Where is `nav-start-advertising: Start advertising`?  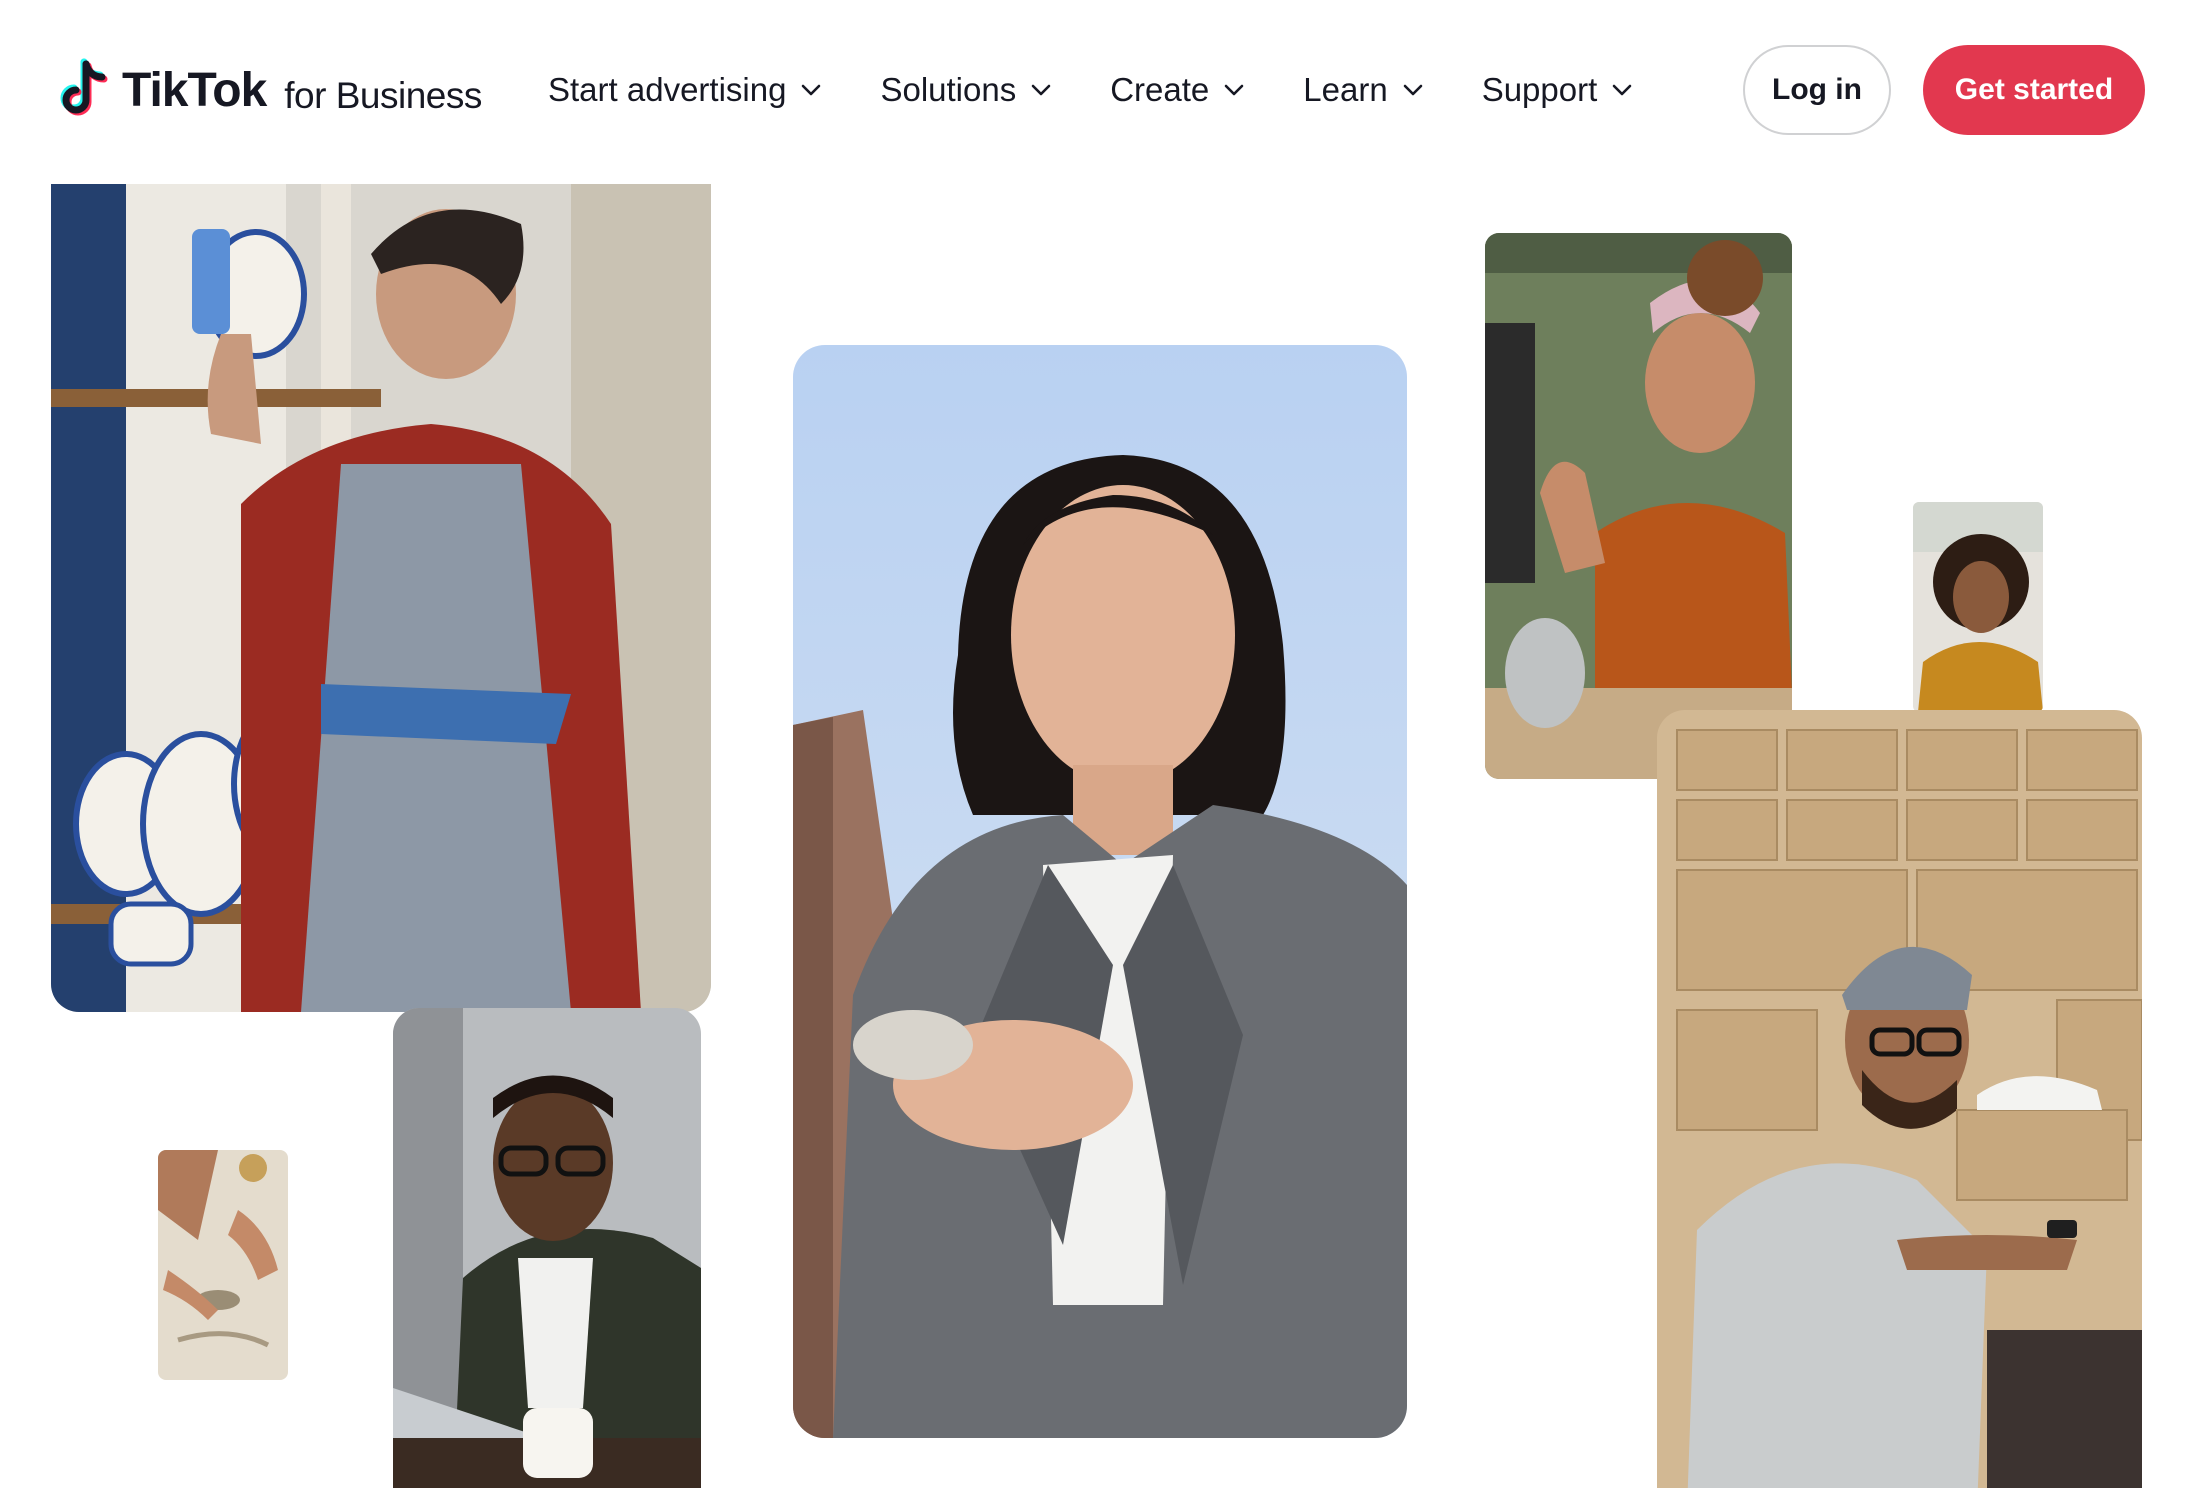 nav-start-advertising: Start advertising is located at coordinates (685, 90).